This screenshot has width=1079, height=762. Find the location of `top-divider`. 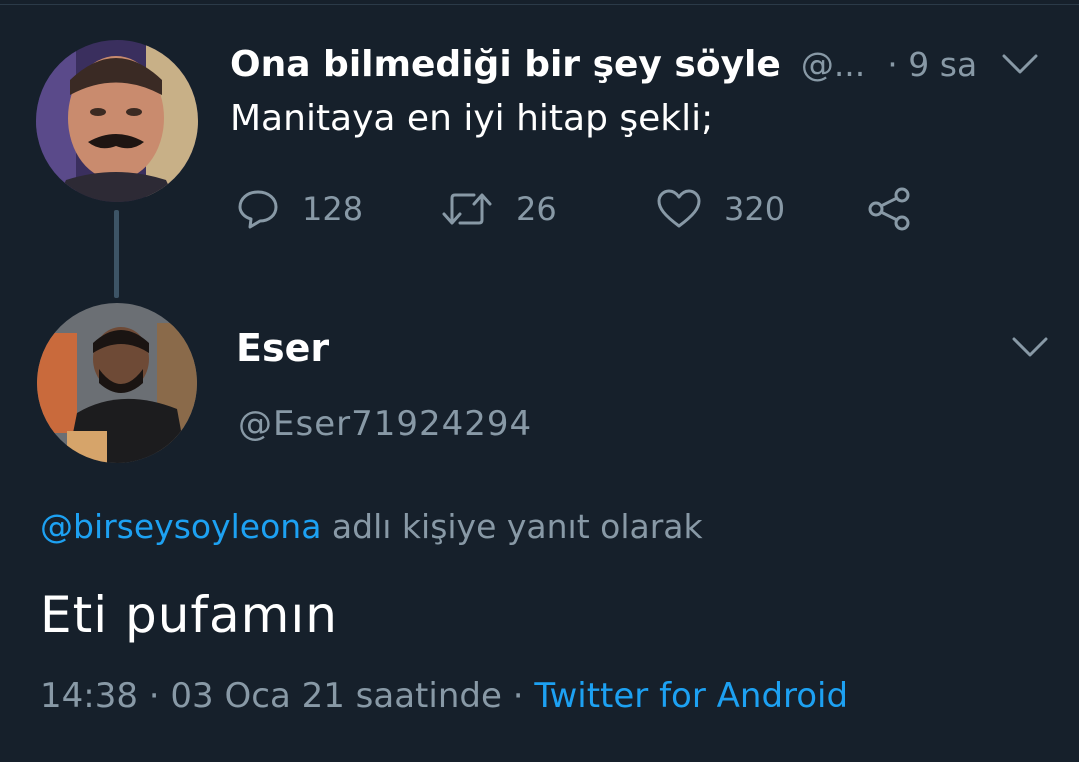

top-divider is located at coordinates (539, 4).